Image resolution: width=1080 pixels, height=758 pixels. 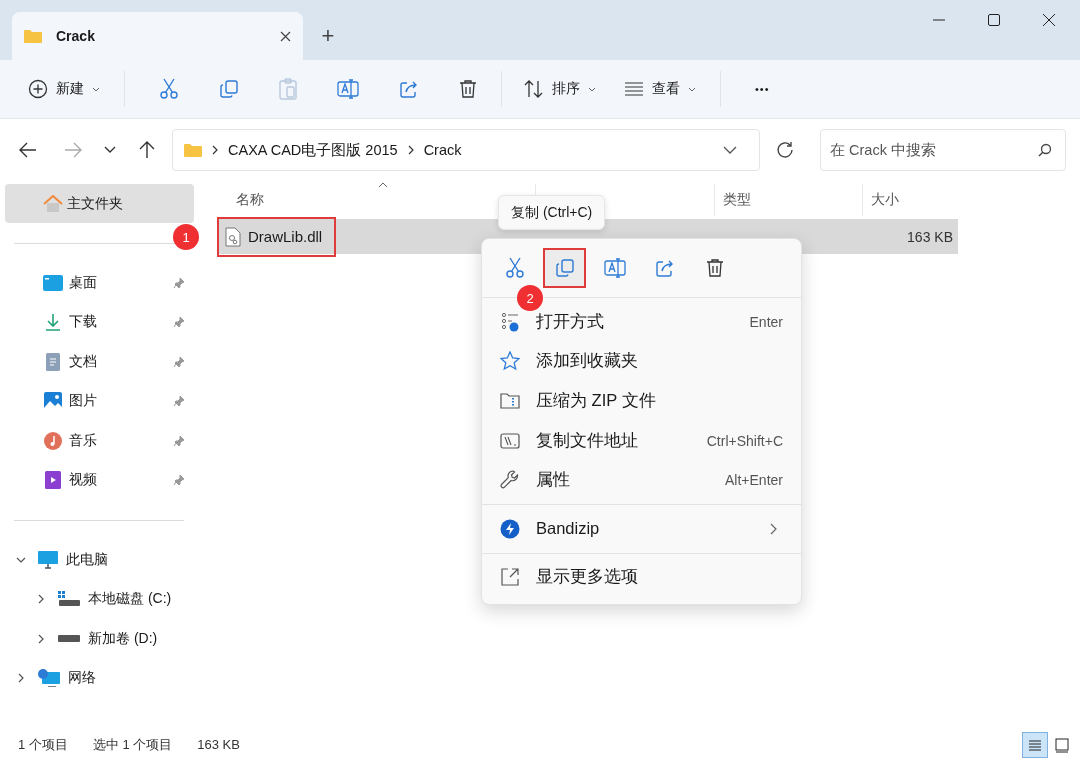 I want to click on tree-item: 网络, so click(x=82, y=678).